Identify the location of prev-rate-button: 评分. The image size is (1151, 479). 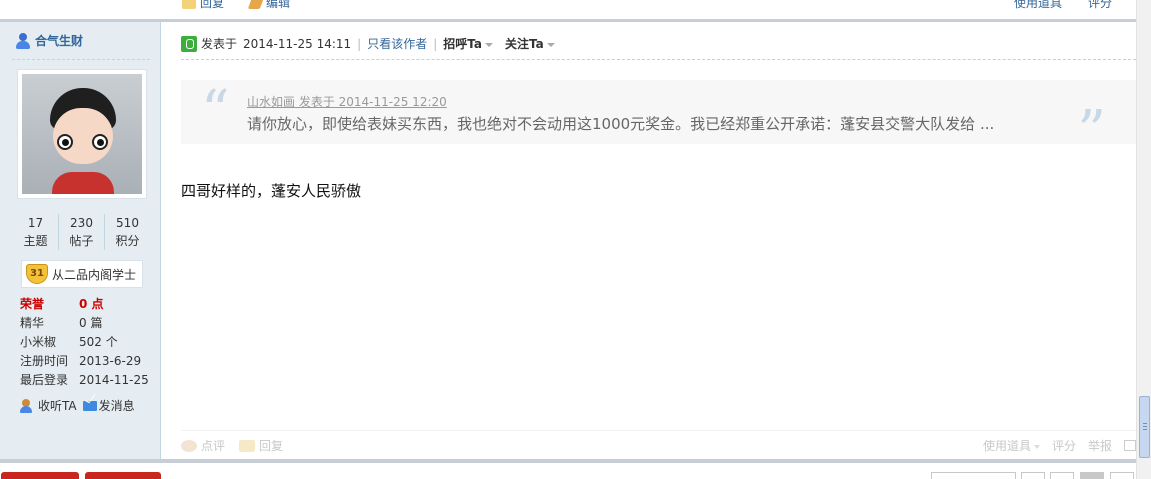
(1100, 5).